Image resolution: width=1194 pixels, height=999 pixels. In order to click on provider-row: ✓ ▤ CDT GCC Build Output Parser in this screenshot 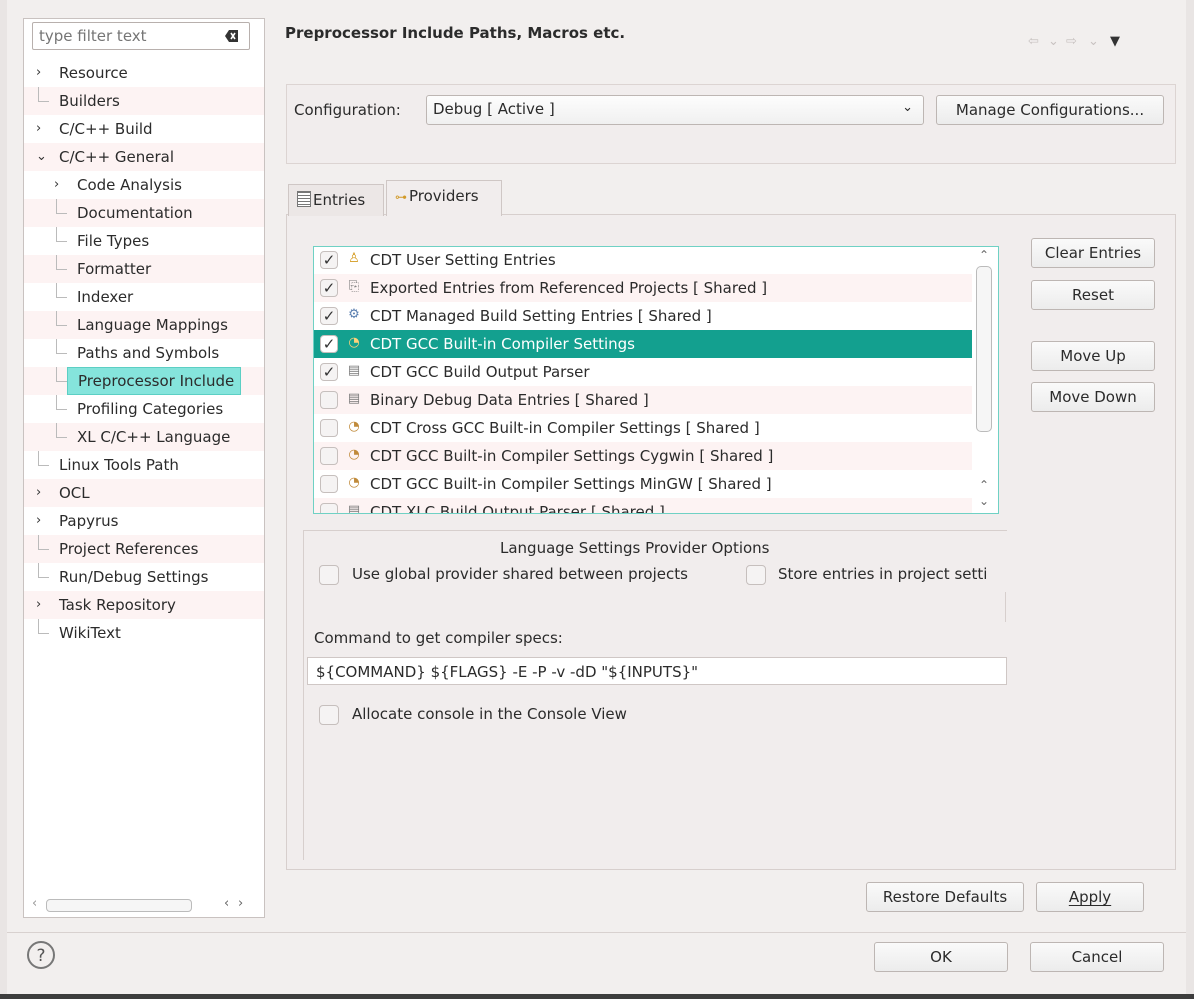, I will do `click(643, 372)`.